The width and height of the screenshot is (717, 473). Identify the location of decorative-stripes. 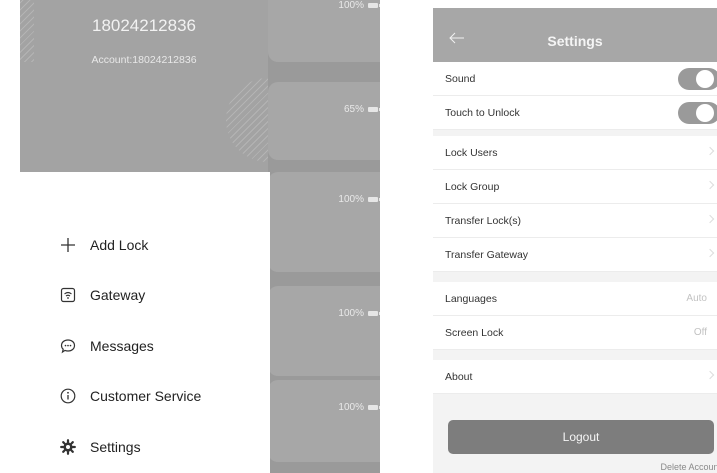
(247, 120).